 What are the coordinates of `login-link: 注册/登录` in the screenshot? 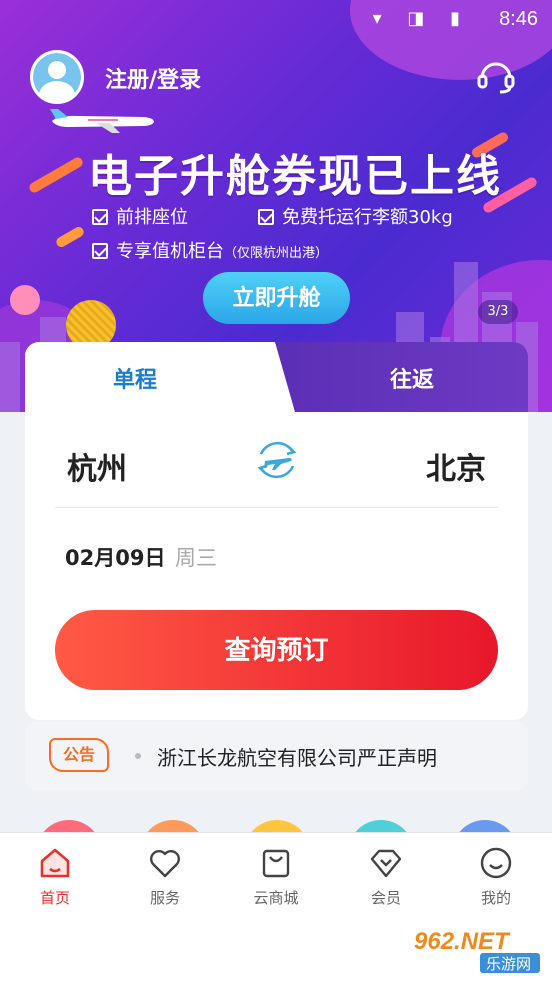 It's located at (153, 78).